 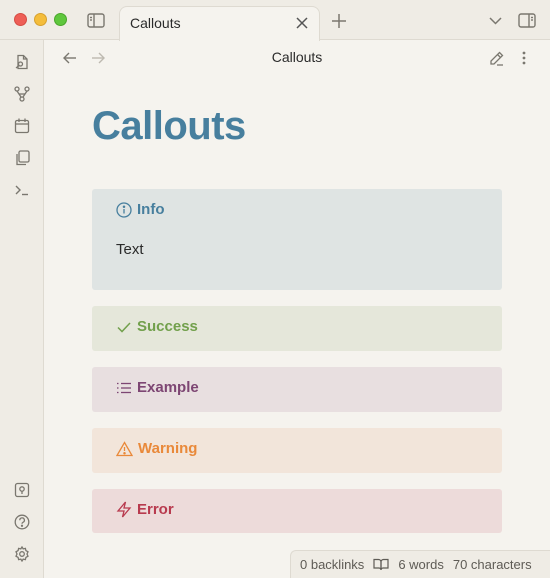 I want to click on edit-pencil-icon, so click(x=496, y=58).